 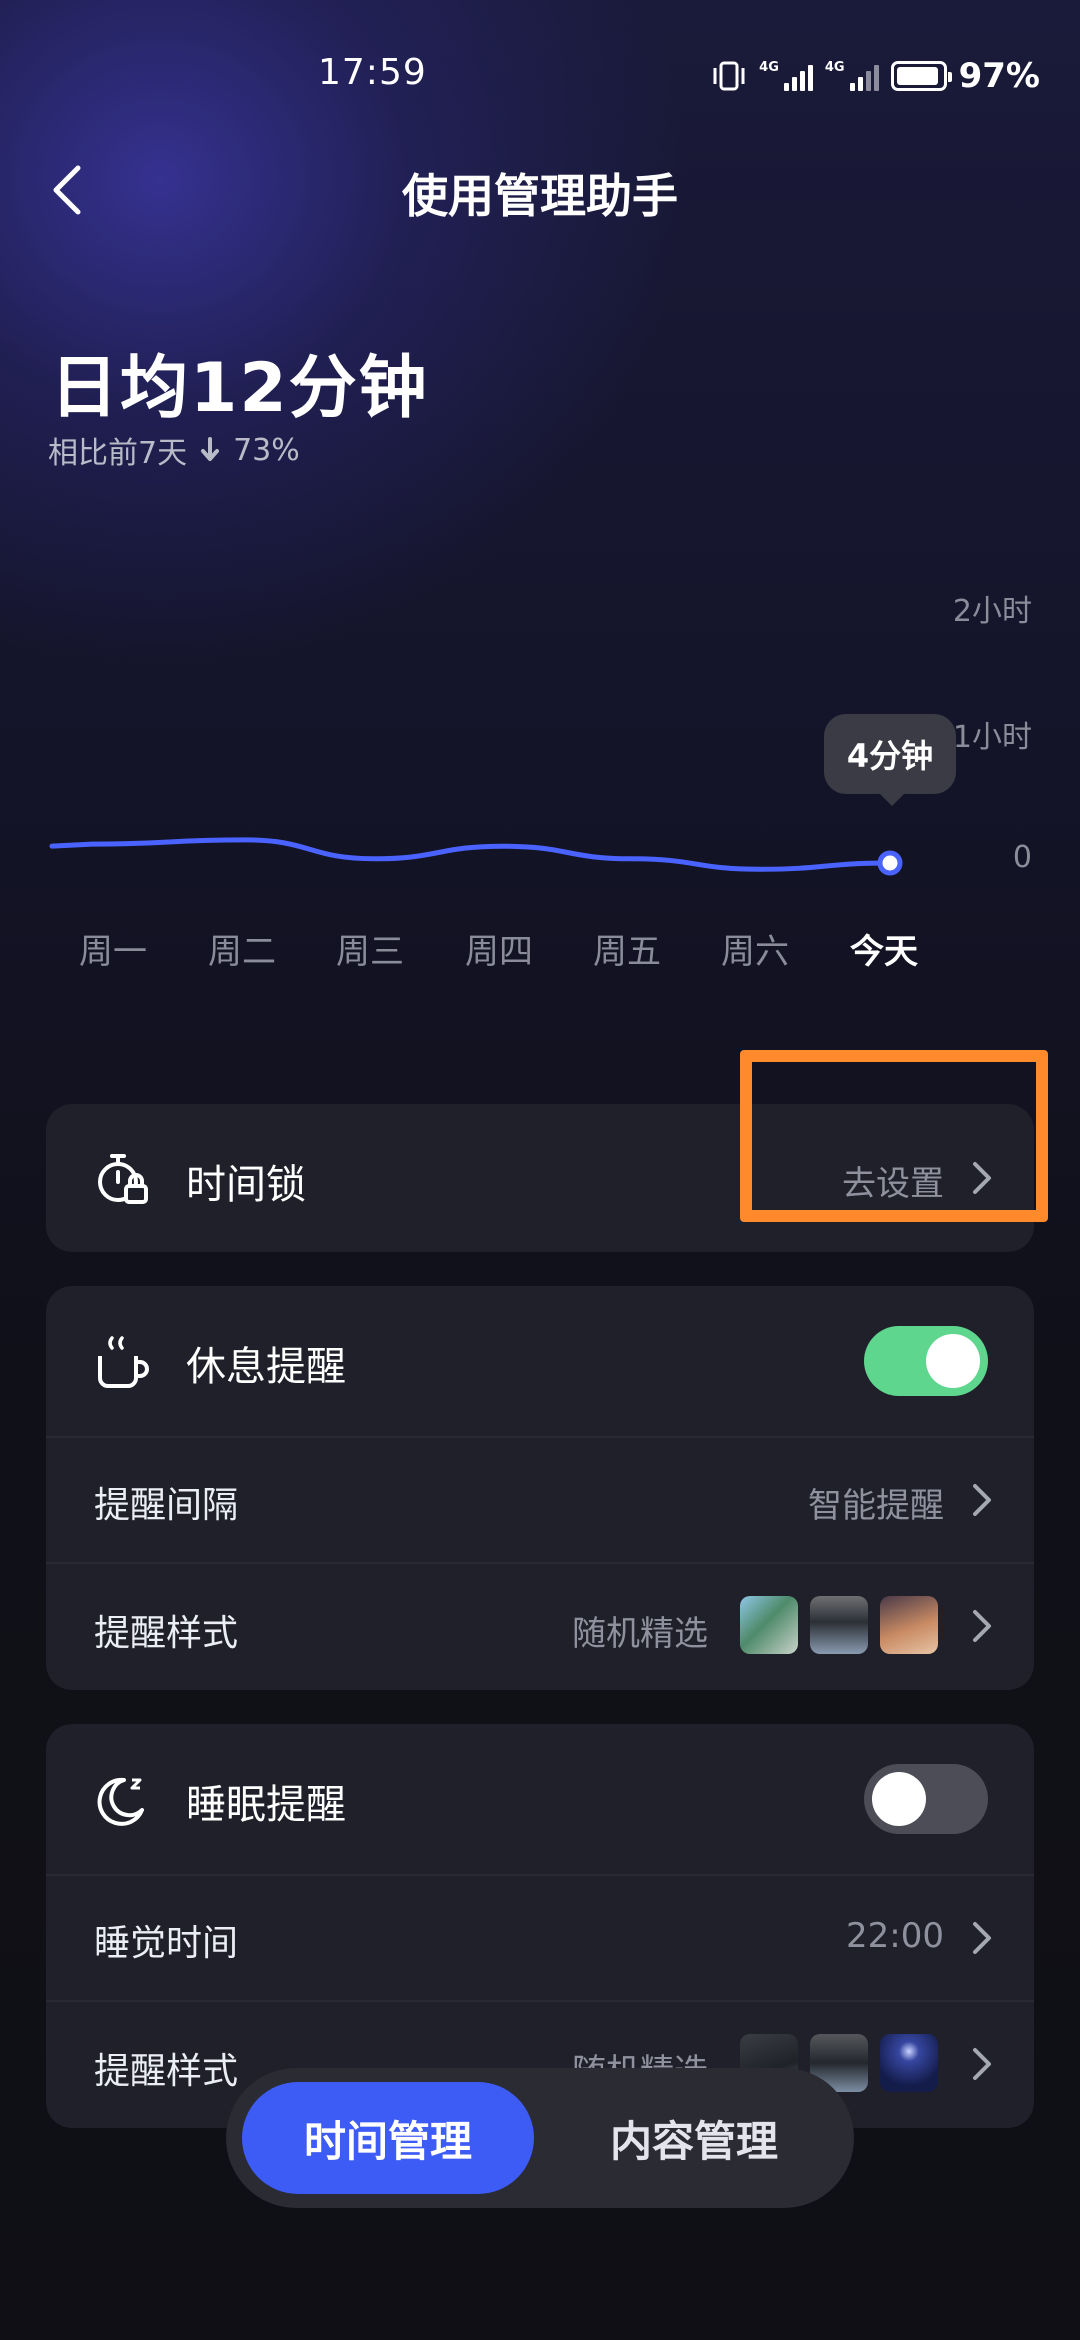 I want to click on rest-reminder-toggle, so click(x=926, y=1361).